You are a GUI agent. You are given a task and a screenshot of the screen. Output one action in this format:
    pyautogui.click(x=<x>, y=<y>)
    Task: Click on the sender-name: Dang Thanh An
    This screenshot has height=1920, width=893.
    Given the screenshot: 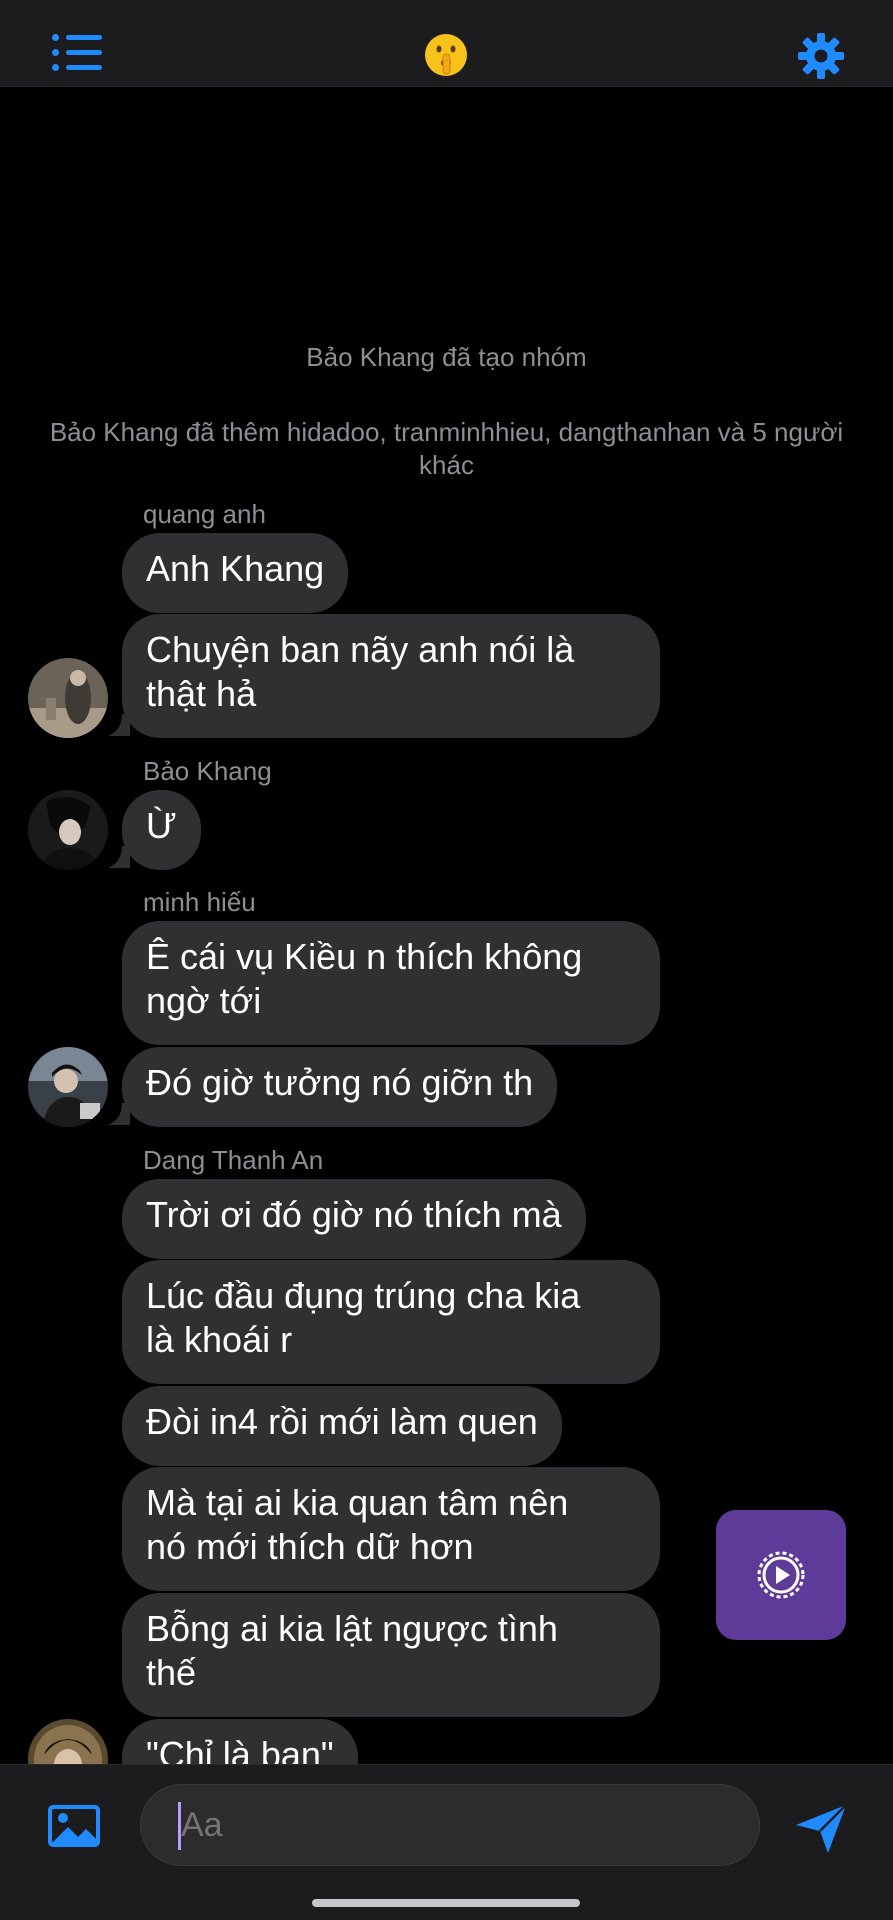 What is the action you would take?
    pyautogui.click(x=233, y=1160)
    